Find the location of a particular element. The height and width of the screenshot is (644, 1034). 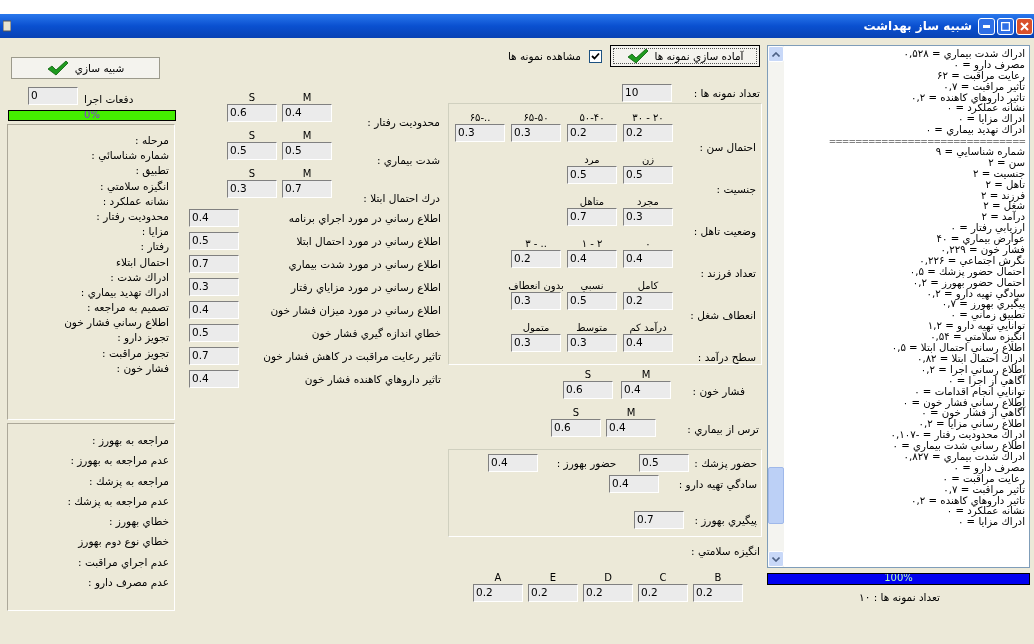

status-label: انگيزه سلامتي : is located at coordinates (134, 186).